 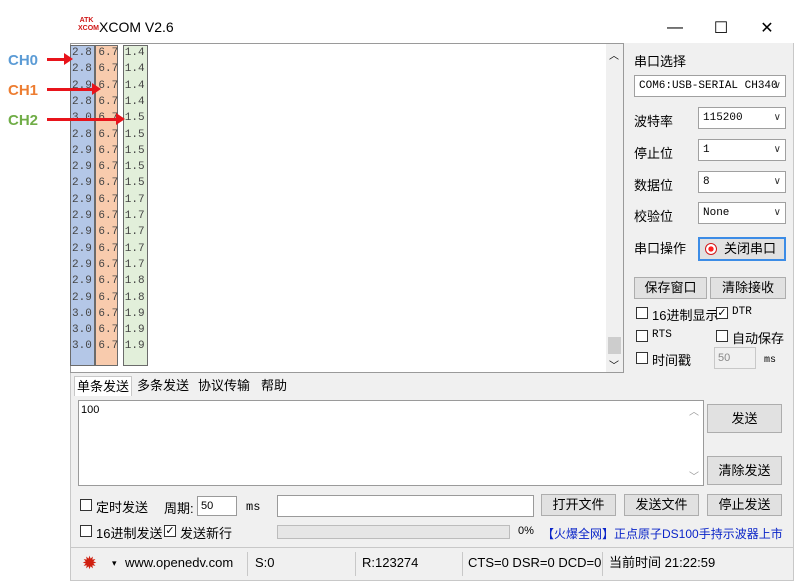 I want to click on timestamp-label: 时间戳, so click(x=672, y=360).